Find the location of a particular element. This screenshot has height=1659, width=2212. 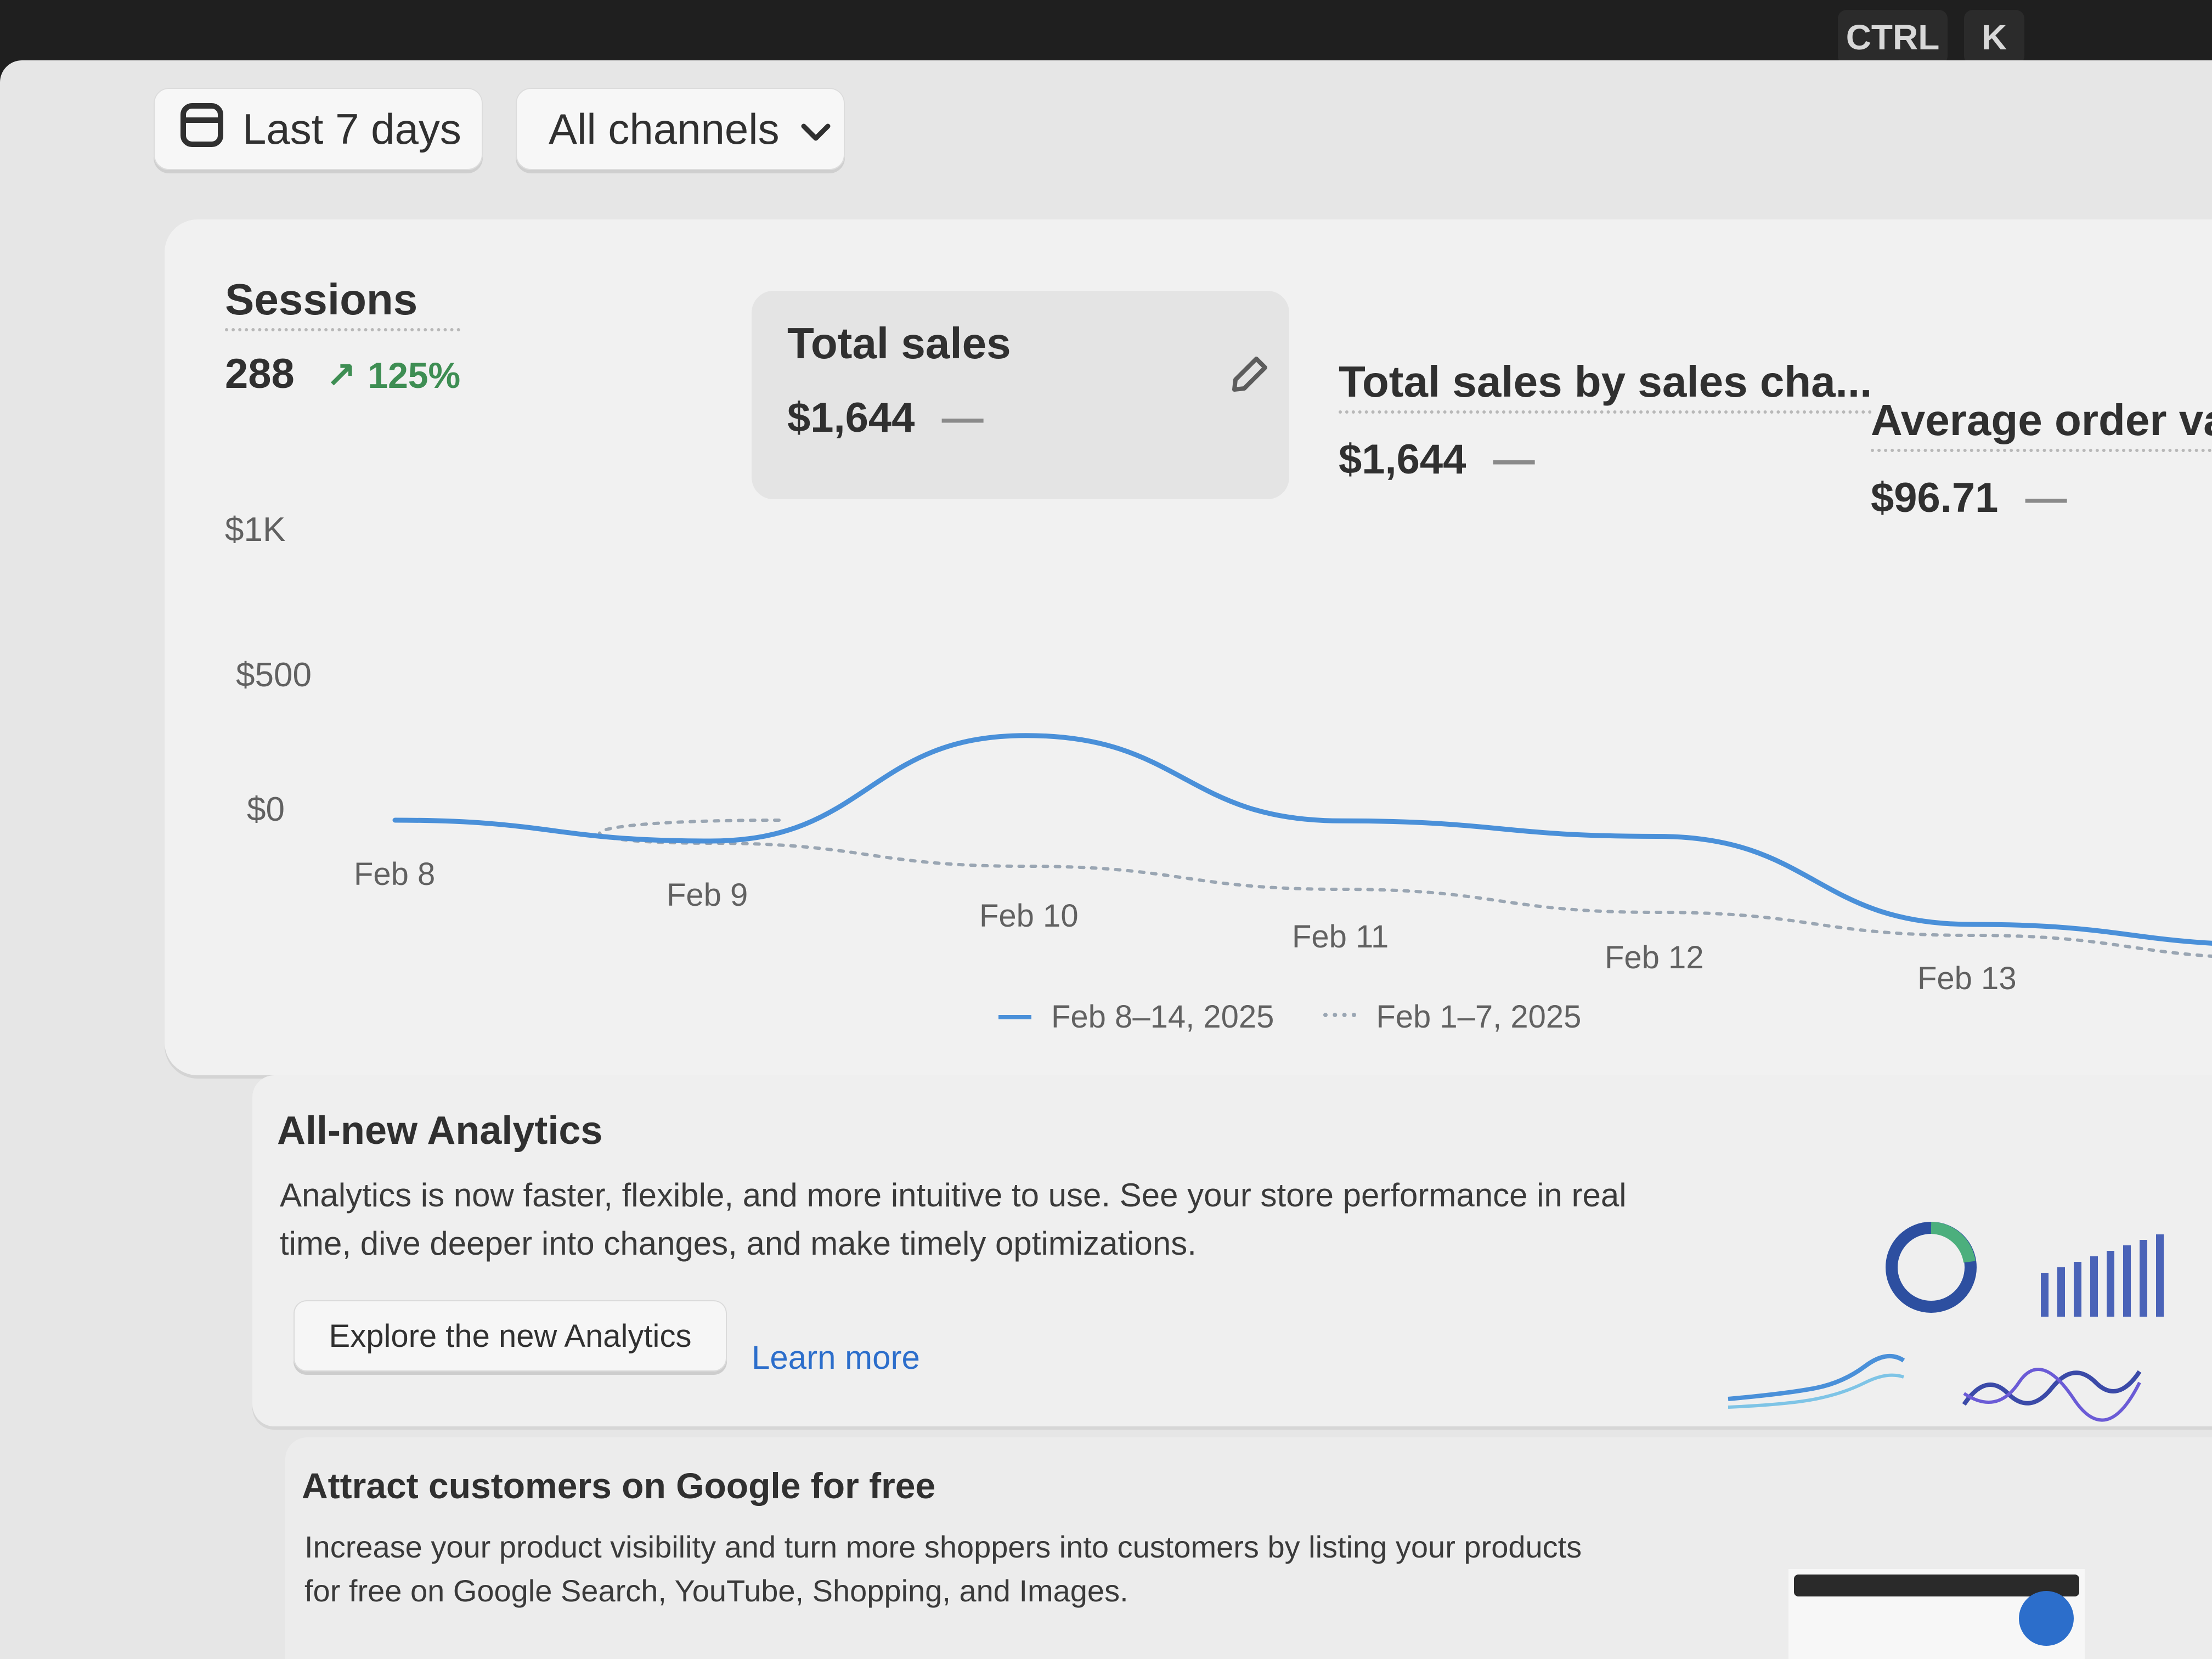

chart-legend: Feb 8–14, 2025 Feb 1–7, 2025 is located at coordinates (1290, 1017).